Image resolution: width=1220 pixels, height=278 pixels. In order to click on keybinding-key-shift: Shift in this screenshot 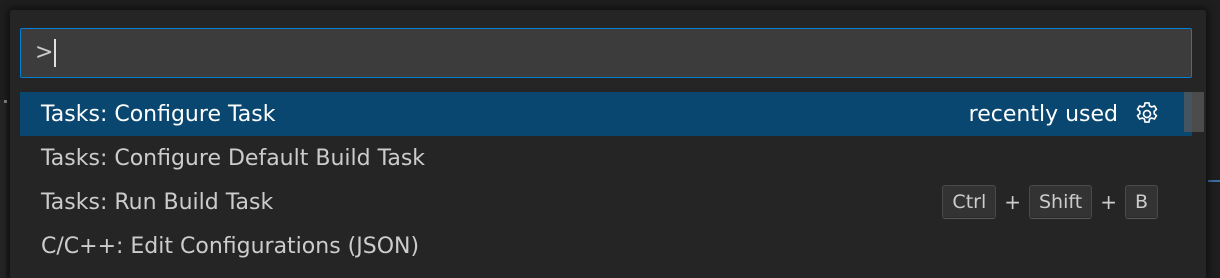, I will do `click(1061, 202)`.